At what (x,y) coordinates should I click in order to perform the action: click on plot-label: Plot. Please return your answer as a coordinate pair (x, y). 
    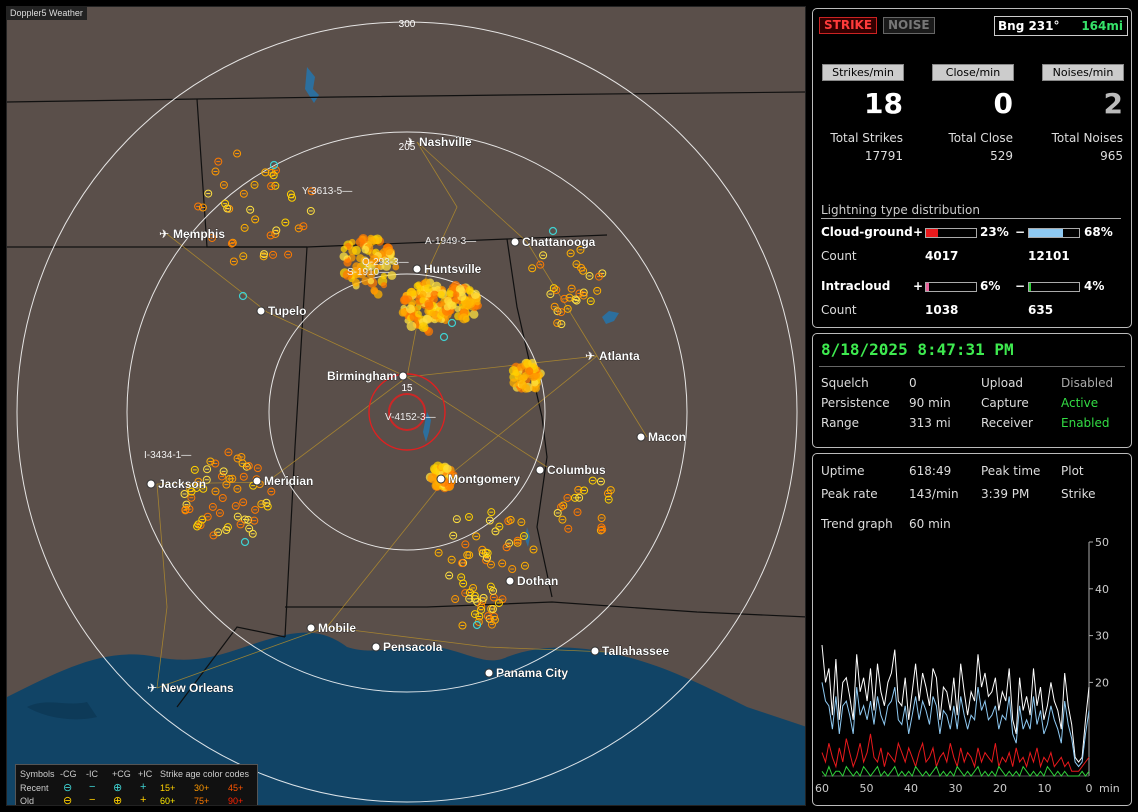
    Looking at the image, I should click on (1072, 471).